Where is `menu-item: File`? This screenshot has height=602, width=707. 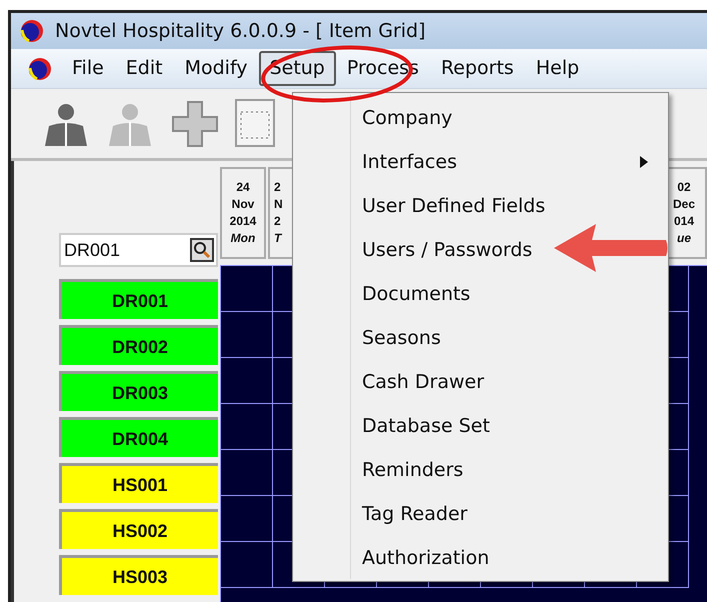 menu-item: File is located at coordinates (88, 68).